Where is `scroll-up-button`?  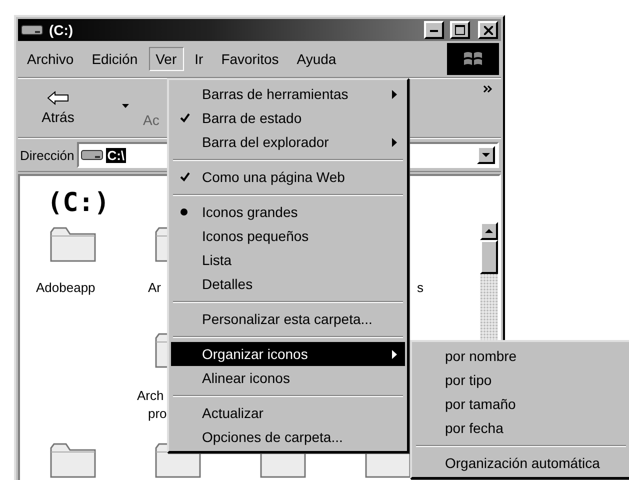 scroll-up-button is located at coordinates (489, 231).